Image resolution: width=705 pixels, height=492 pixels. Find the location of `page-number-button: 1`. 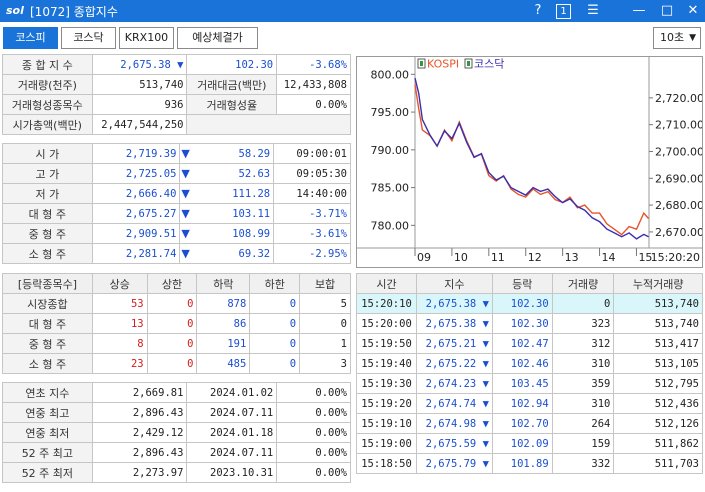

page-number-button: 1 is located at coordinates (563, 11).